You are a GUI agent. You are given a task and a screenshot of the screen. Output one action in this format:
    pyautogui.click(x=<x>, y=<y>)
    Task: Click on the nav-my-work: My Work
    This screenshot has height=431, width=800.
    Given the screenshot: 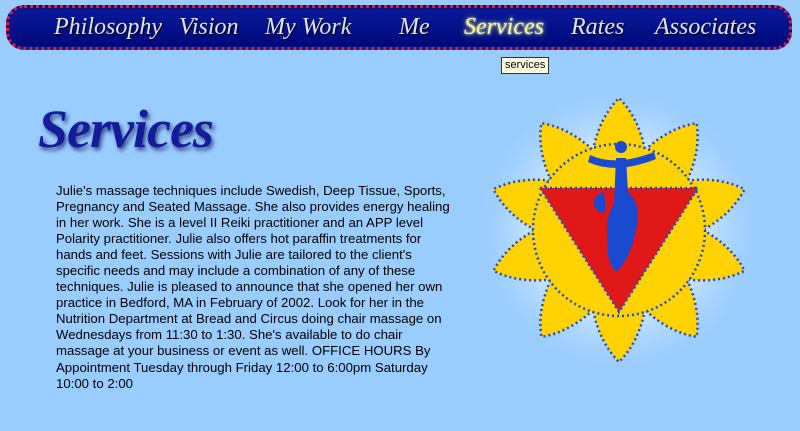 What is the action you would take?
    pyautogui.click(x=308, y=27)
    